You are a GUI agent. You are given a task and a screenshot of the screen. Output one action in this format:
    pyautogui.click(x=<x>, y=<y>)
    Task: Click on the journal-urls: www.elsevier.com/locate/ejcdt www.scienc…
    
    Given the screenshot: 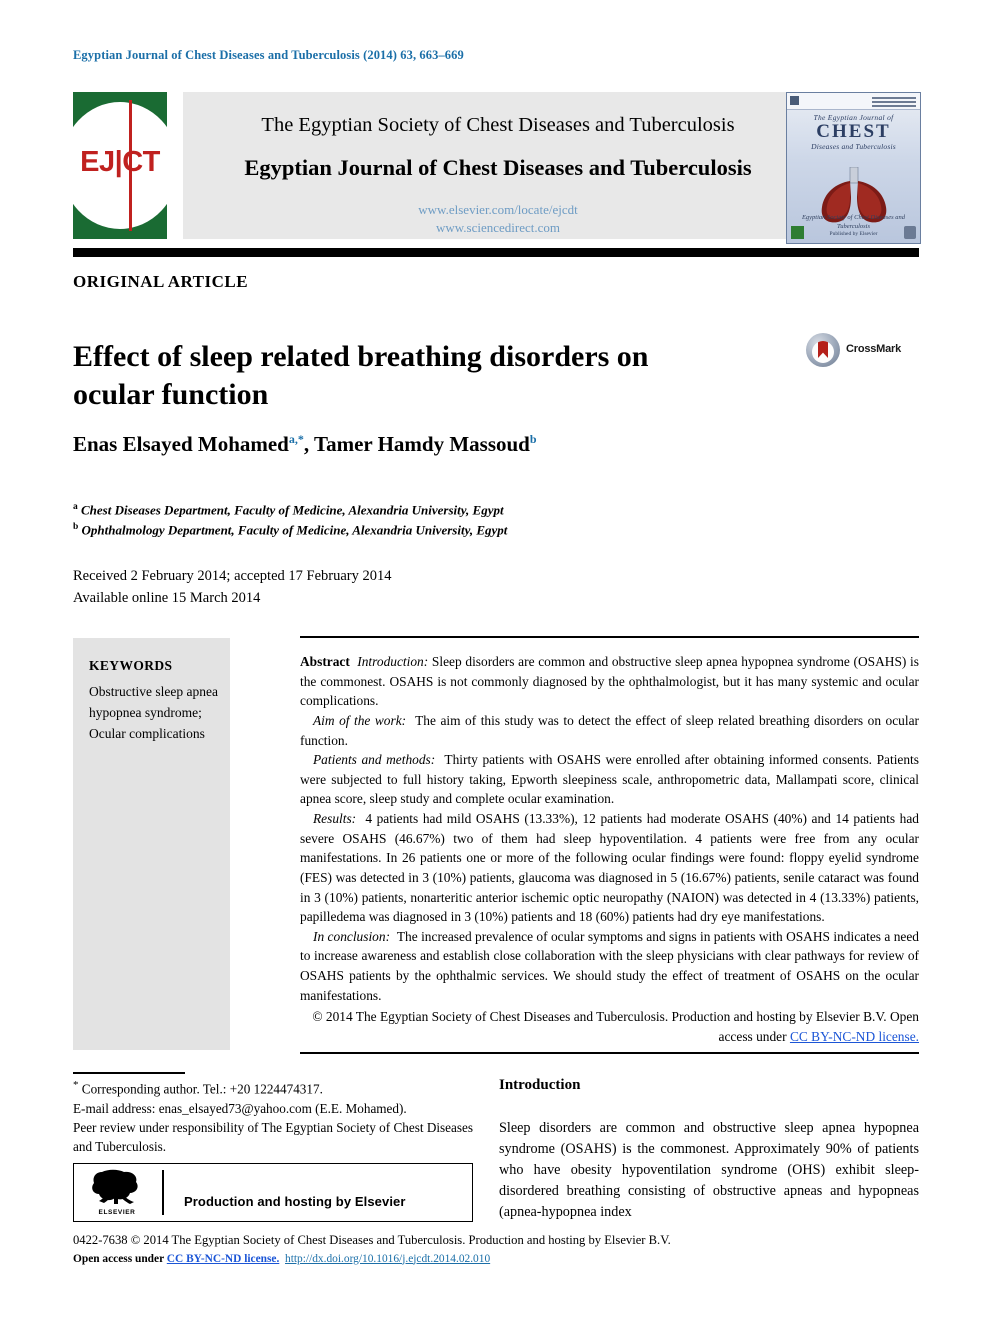 What is the action you would take?
    pyautogui.click(x=498, y=218)
    